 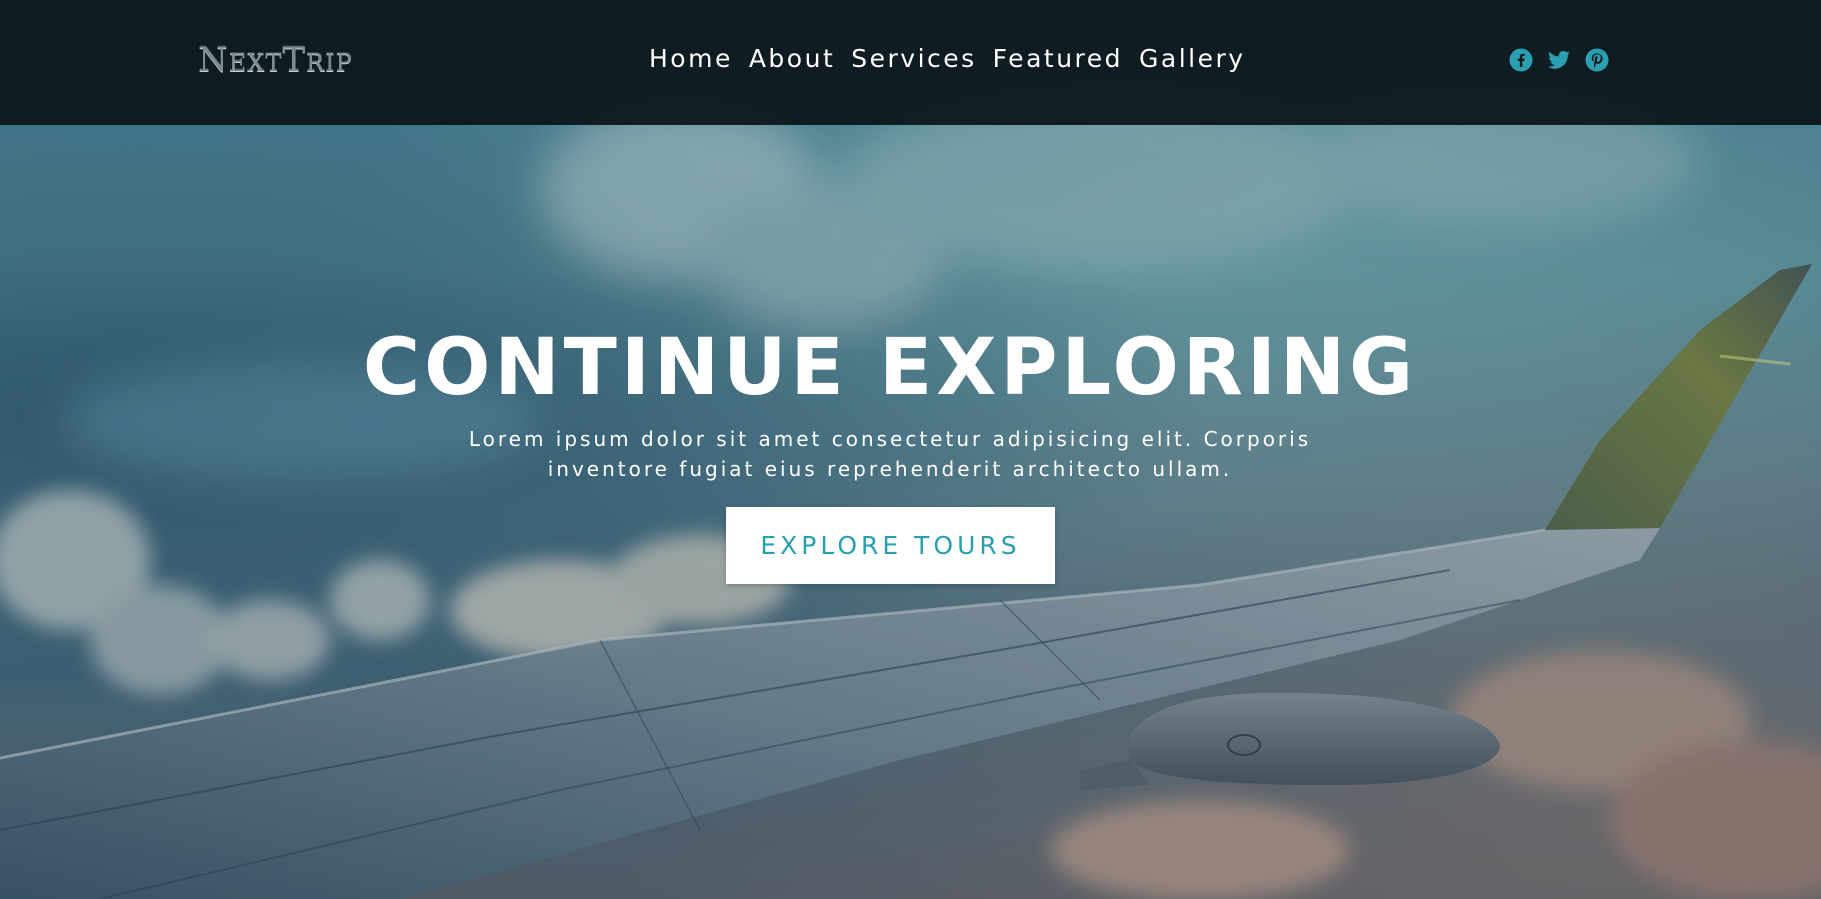 I want to click on explore-tours-button: EXPLORE TOURS, so click(x=890, y=545).